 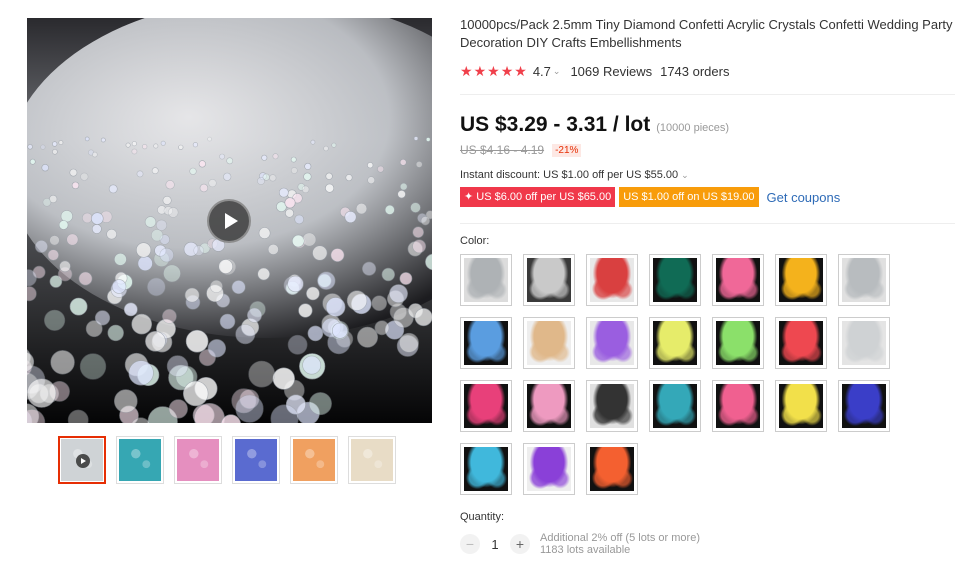 What do you see at coordinates (693, 128) in the screenshot?
I see `pieces-note: (10000 pieces)` at bounding box center [693, 128].